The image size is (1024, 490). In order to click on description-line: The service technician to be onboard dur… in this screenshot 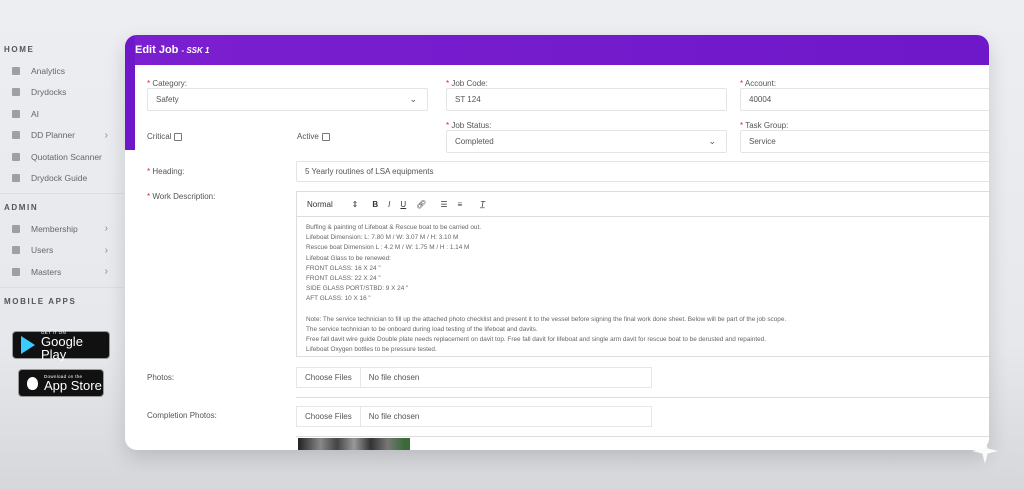, I will do `click(422, 329)`.